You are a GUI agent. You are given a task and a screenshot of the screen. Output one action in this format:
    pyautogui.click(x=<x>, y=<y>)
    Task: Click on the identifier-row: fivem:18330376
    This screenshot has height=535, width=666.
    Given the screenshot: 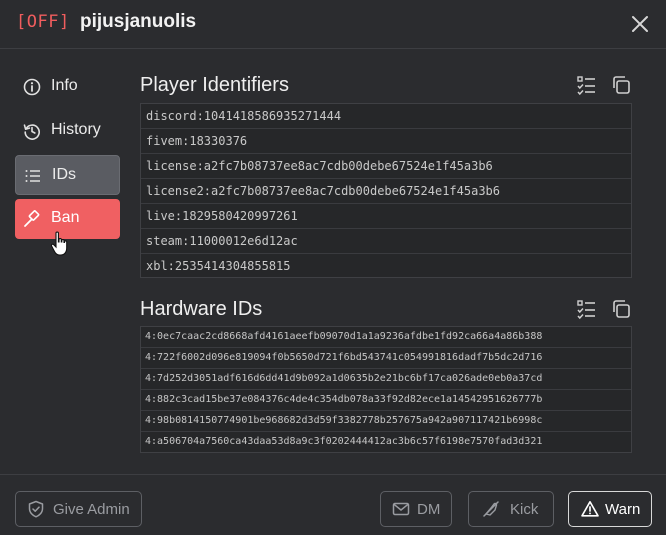 What is the action you would take?
    pyautogui.click(x=386, y=141)
    